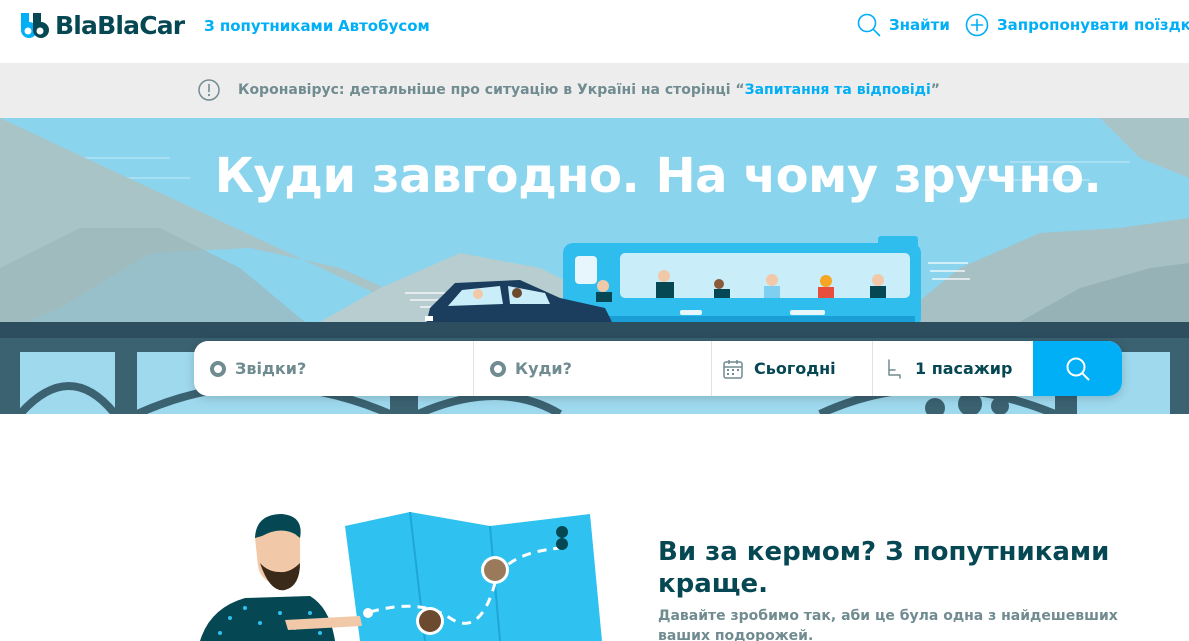  What do you see at coordinates (271, 368) in the screenshot?
I see `from-placeholder: Звідки?` at bounding box center [271, 368].